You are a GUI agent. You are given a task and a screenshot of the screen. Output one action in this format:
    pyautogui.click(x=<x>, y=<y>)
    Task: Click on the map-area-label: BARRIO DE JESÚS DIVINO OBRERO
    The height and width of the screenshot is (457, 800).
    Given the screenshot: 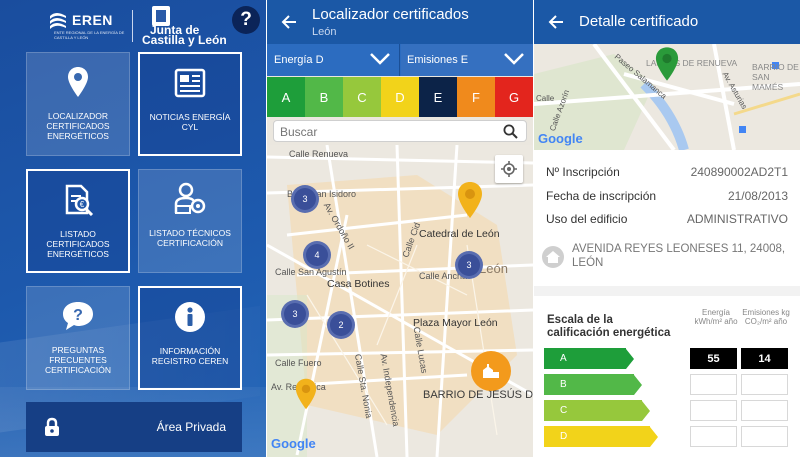 What is the action you would take?
    pyautogui.click(x=478, y=395)
    